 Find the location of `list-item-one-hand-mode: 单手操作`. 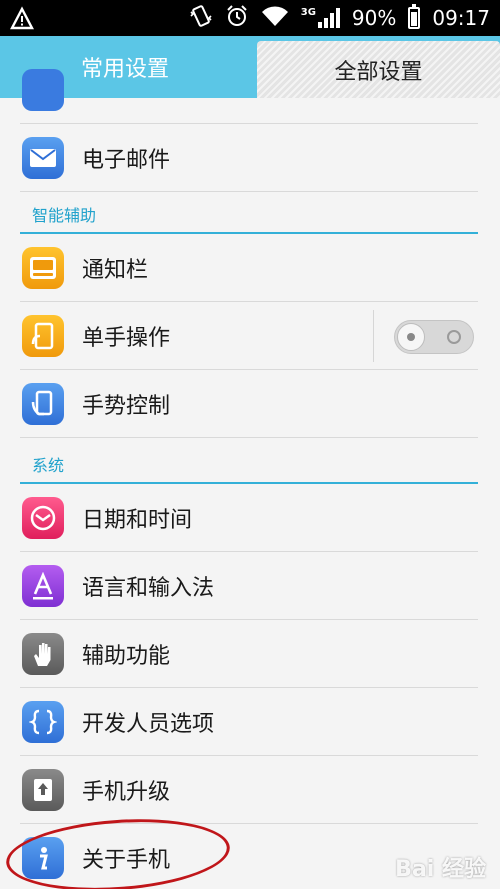

list-item-one-hand-mode: 单手操作 is located at coordinates (249, 336).